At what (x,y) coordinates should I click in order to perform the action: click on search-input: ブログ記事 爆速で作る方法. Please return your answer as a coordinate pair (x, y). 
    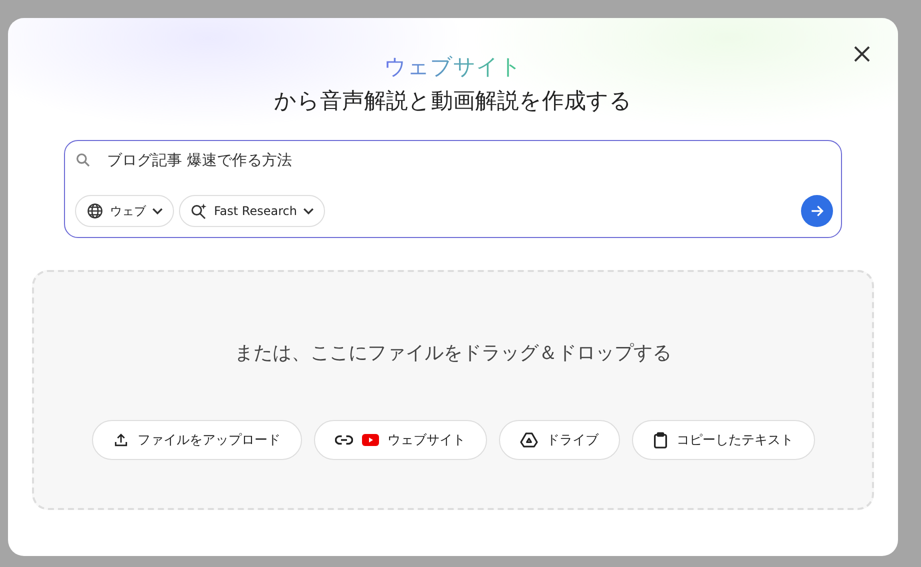
    Looking at the image, I should click on (404, 160).